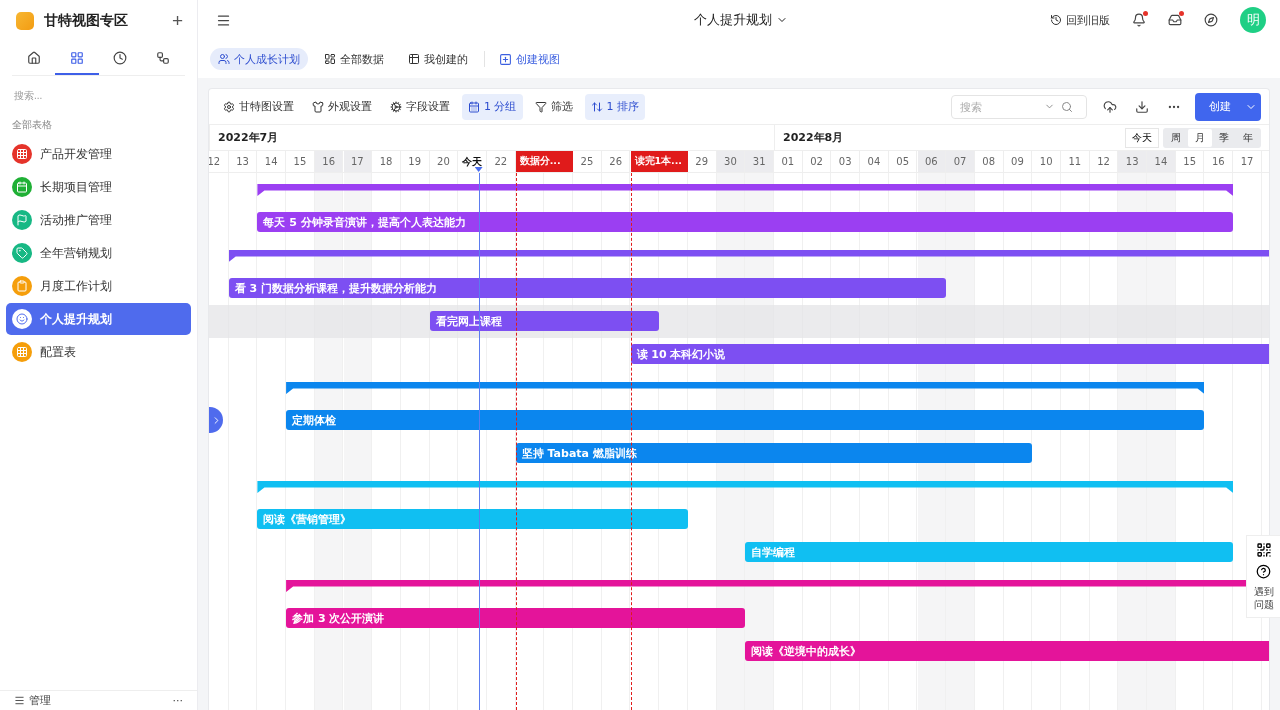 The image size is (1280, 710). I want to click on filter-icon, so click(540, 106).